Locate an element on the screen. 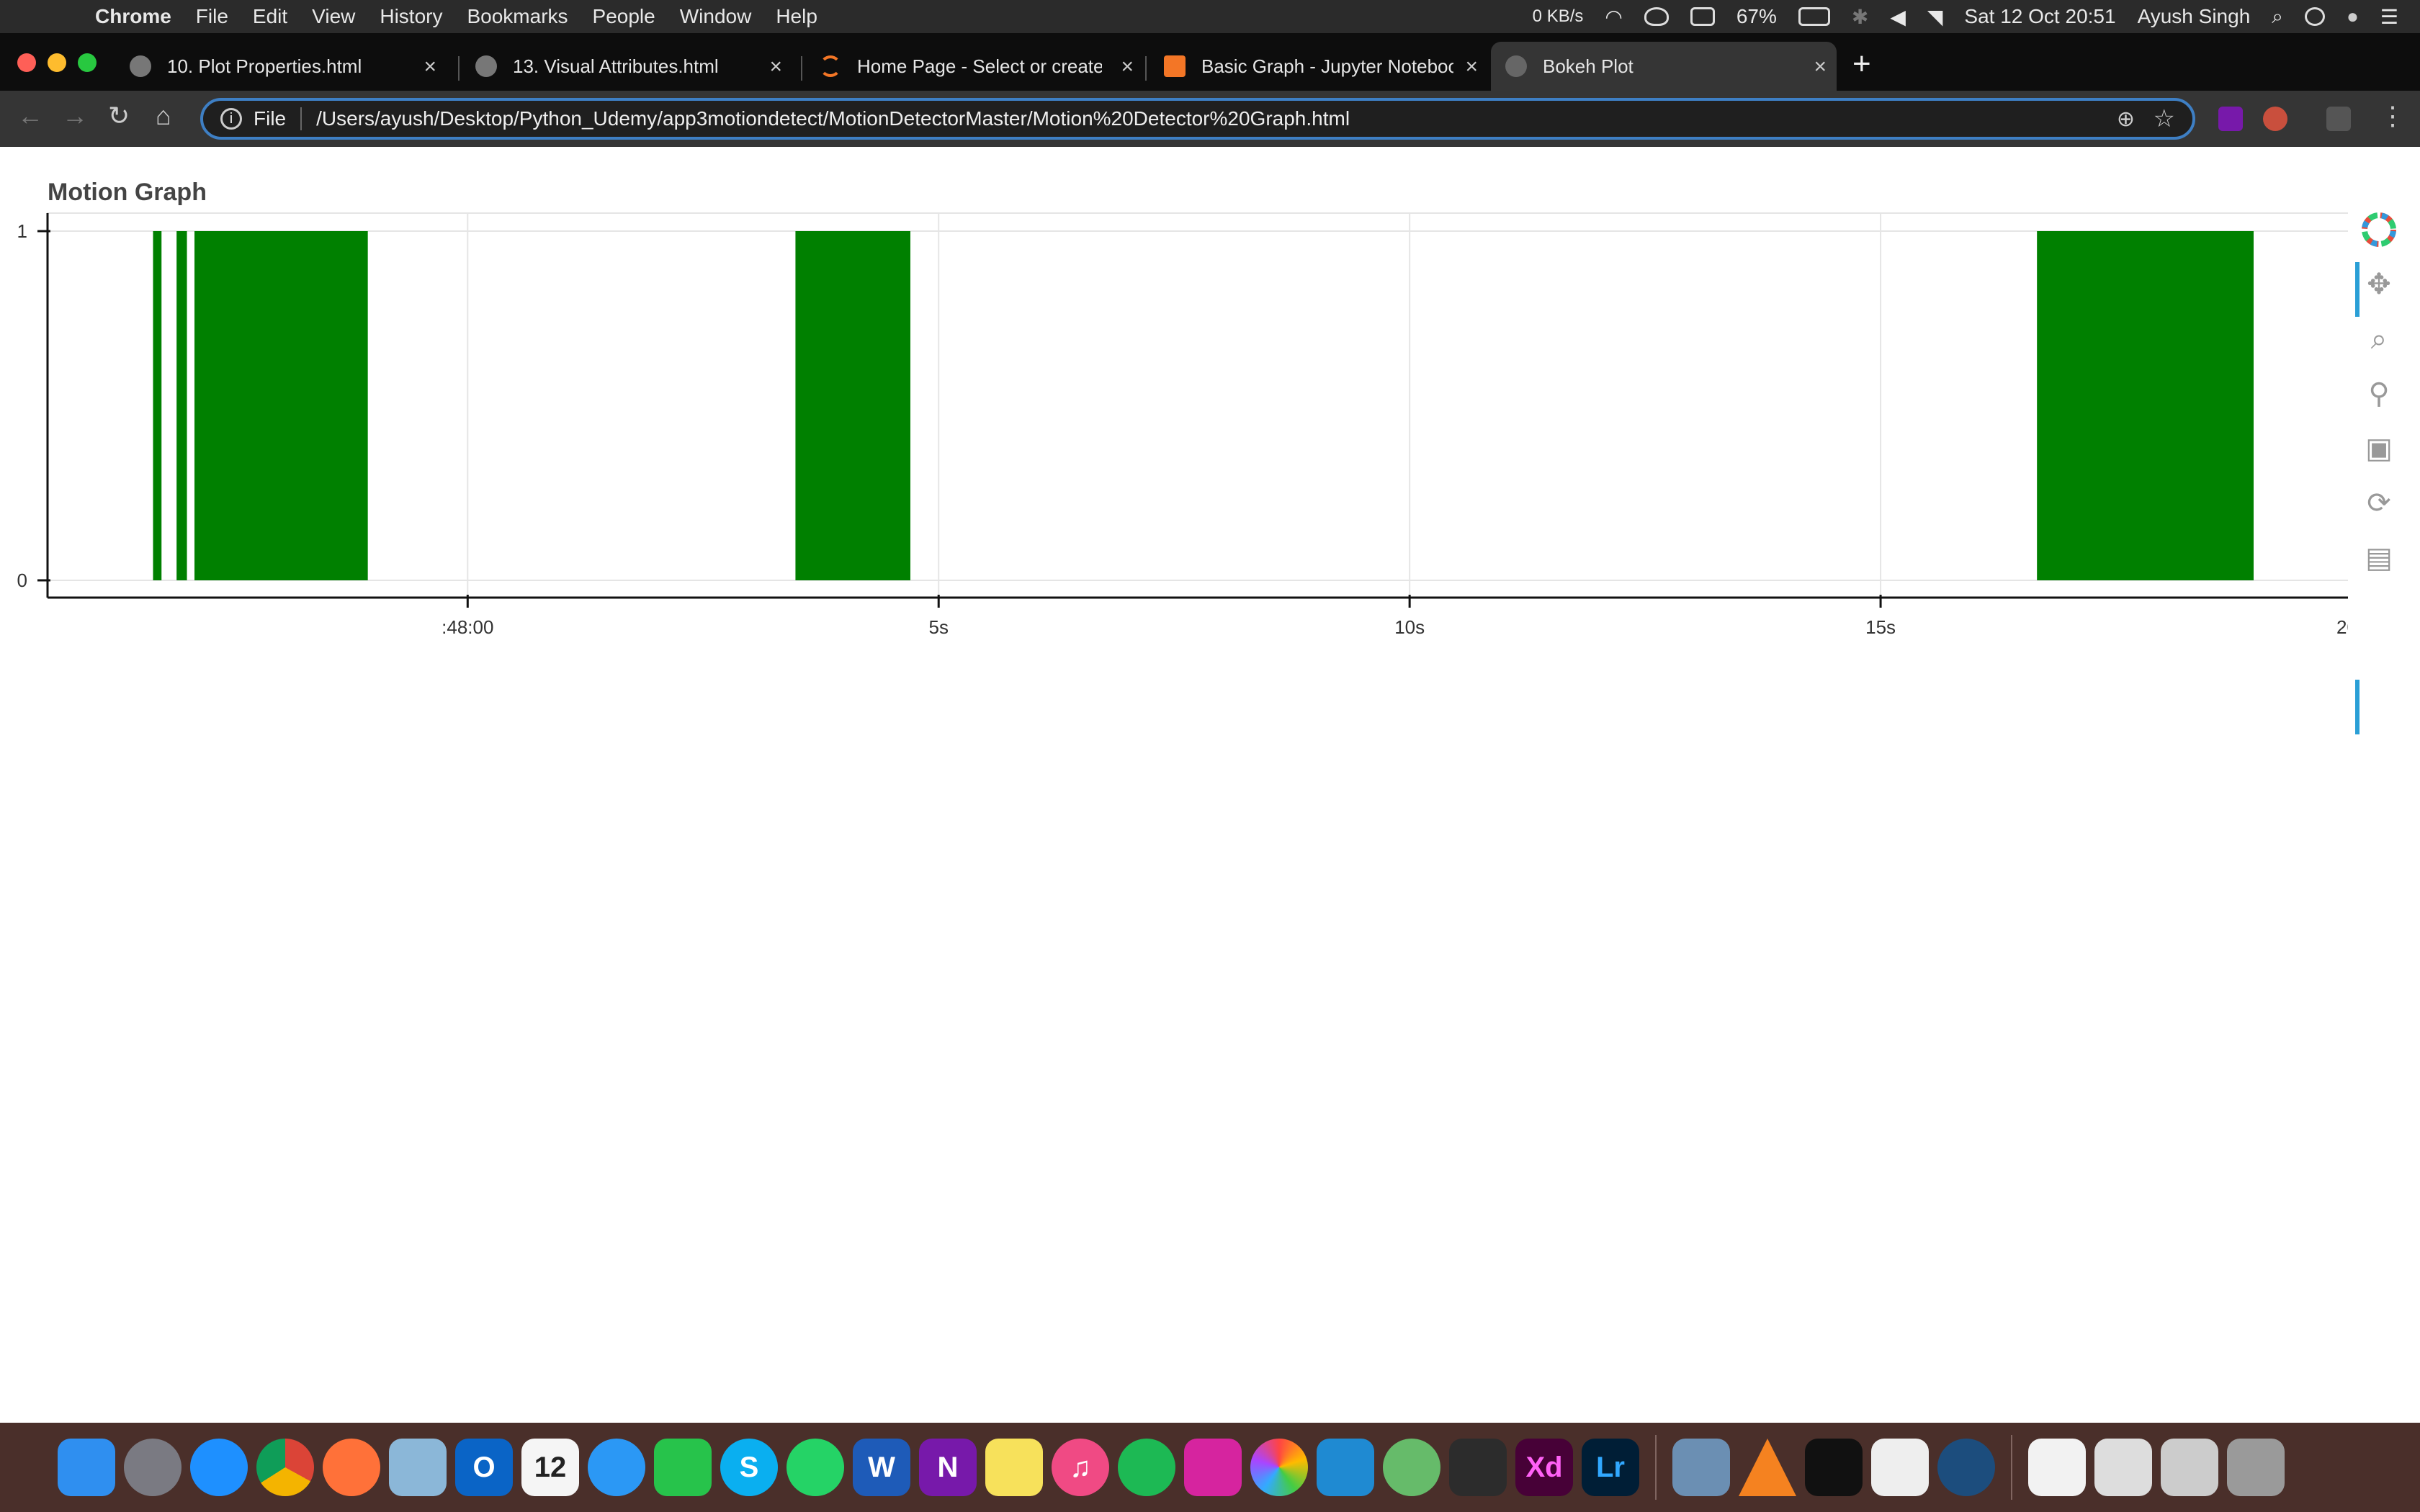 The image size is (2420, 1512). launchpad-icon is located at coordinates (153, 1467).